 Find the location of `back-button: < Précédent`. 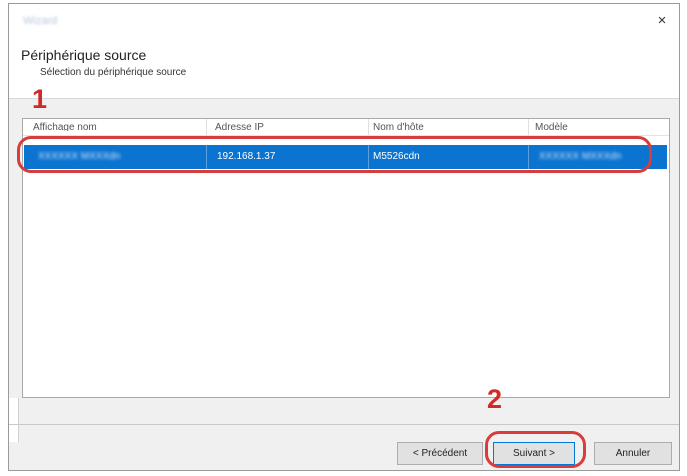

back-button: < Précédent is located at coordinates (440, 453).